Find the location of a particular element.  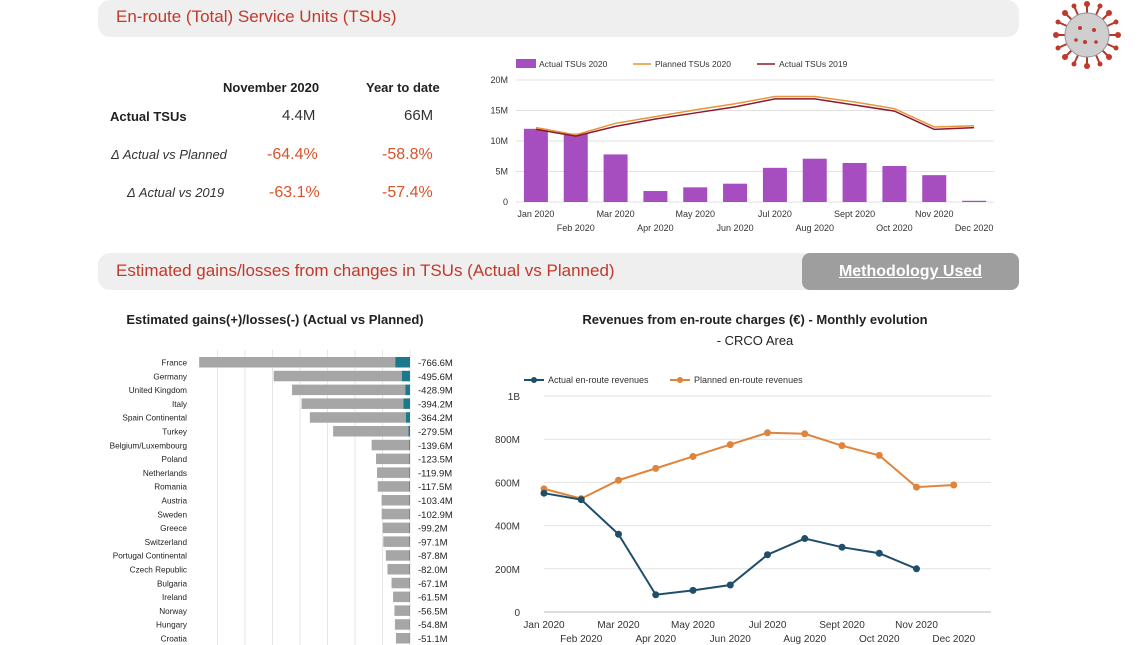

x-tick-label: Jul 2020 is located at coordinates (775, 214).